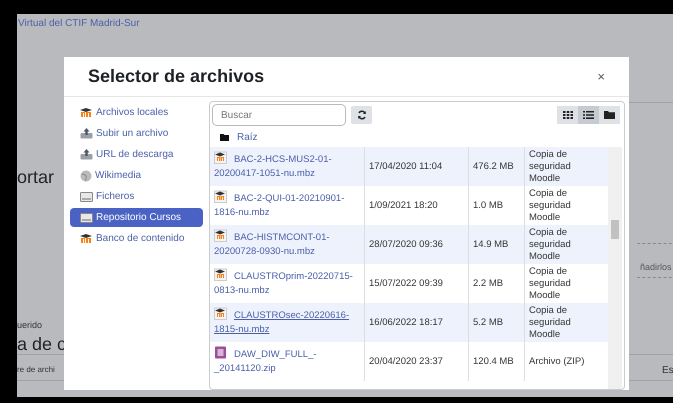  What do you see at coordinates (247, 137) in the screenshot?
I see `breadcrumb-link: Raíz` at bounding box center [247, 137].